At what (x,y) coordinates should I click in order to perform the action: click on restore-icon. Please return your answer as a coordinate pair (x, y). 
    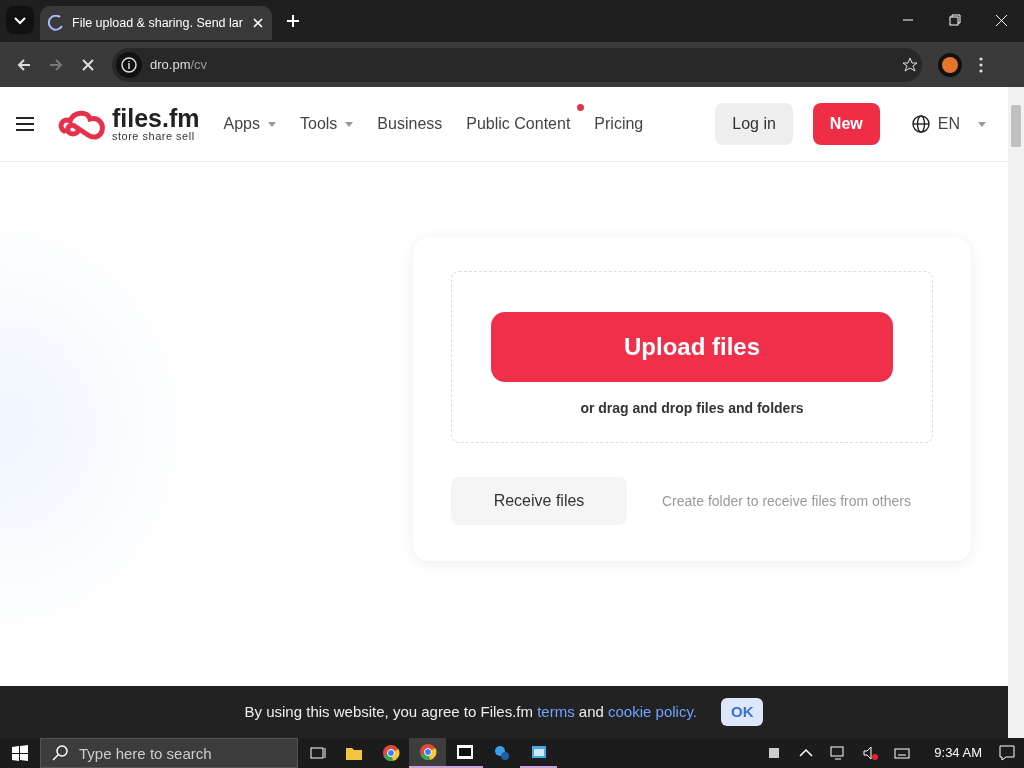
    Looking at the image, I should click on (954, 20).